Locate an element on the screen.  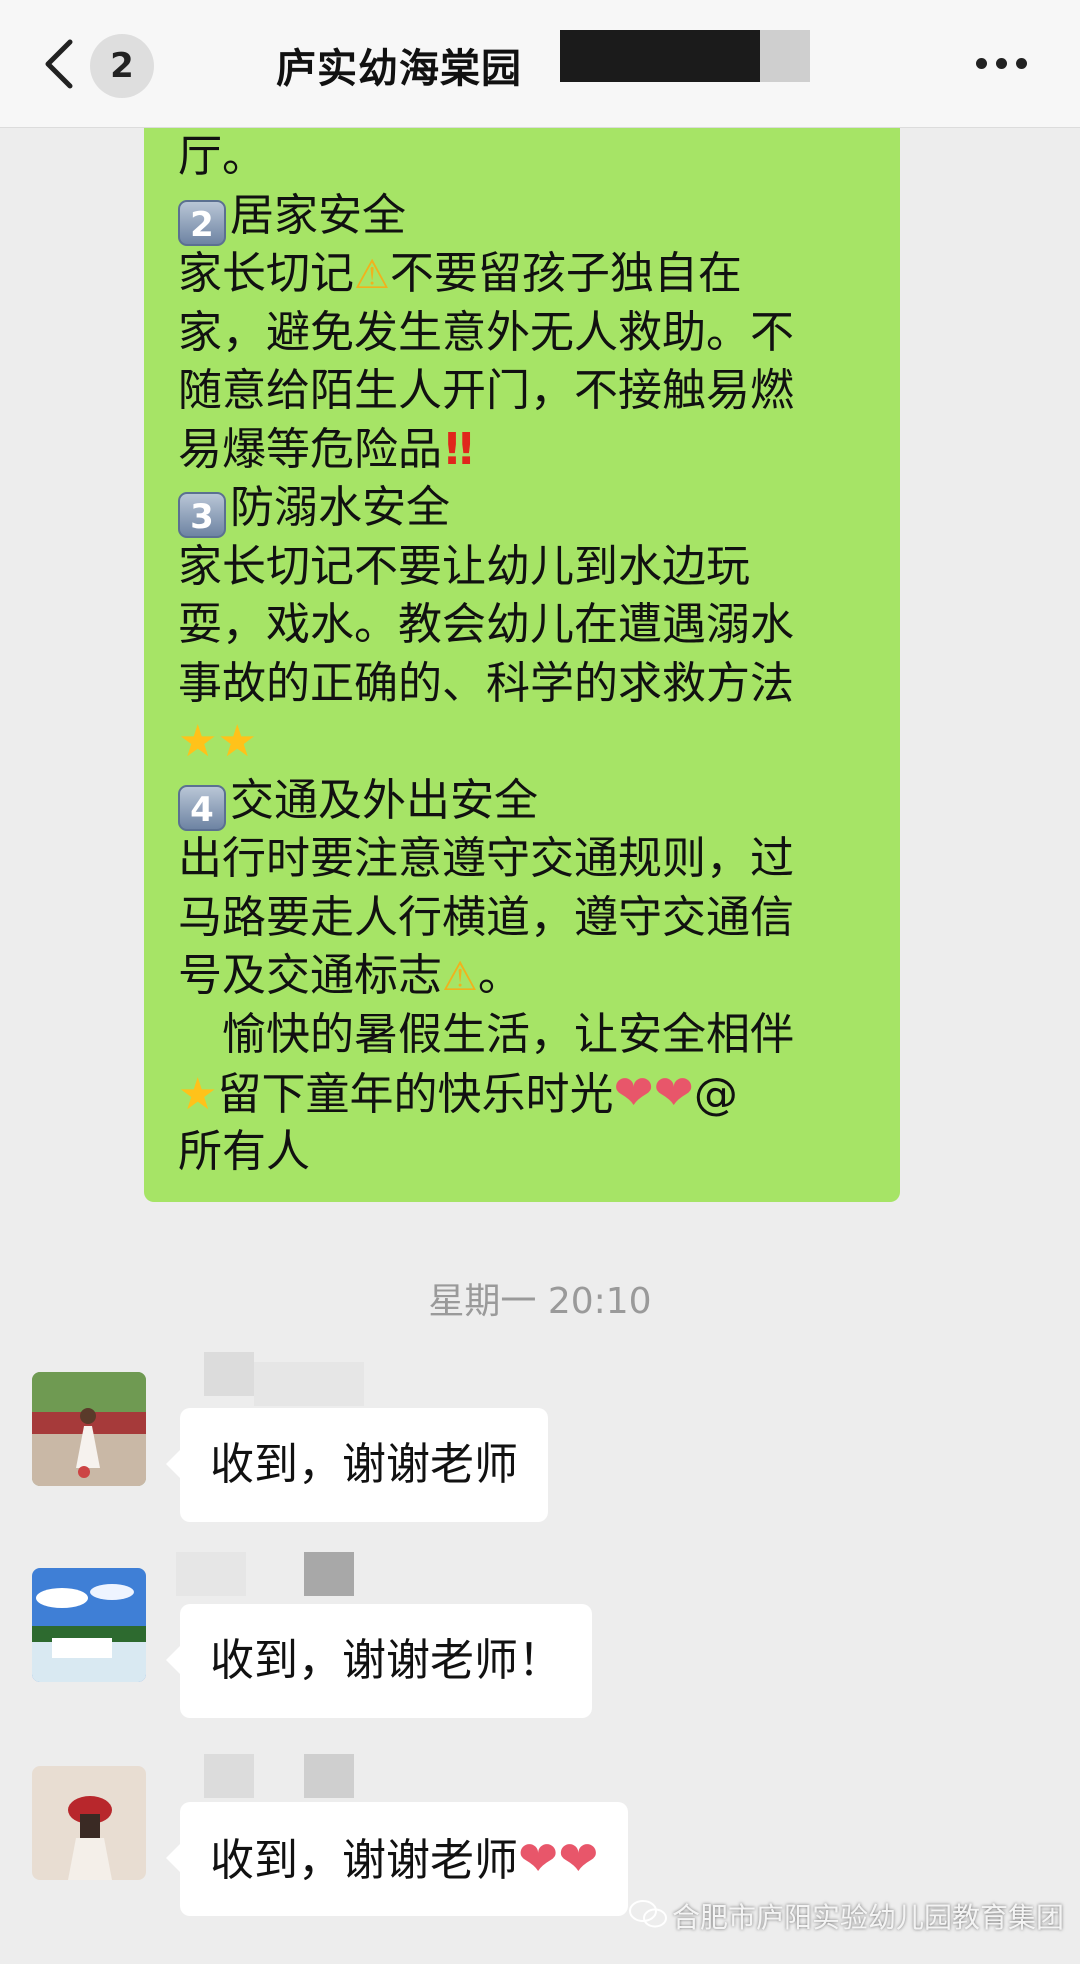
reply-bubble: 收到，谢谢老师❤❤ is located at coordinates (397, 1859).